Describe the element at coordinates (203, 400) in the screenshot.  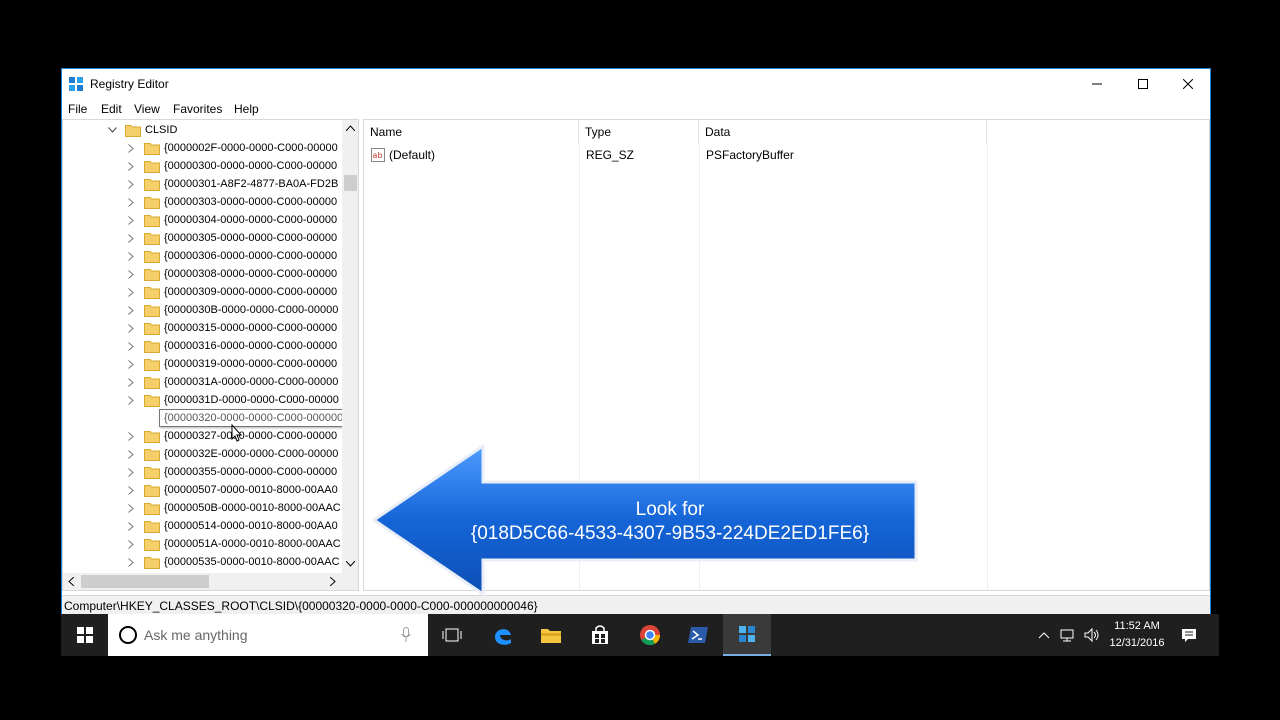
I see `tree-item: {0000031D-0000-0000-C000-00000` at that location.